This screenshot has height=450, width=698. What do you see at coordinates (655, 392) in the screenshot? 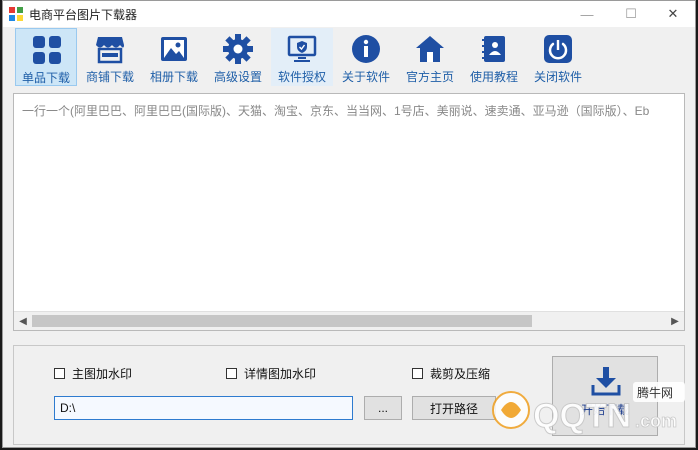
I see `svg-text: 腾牛网` at bounding box center [655, 392].